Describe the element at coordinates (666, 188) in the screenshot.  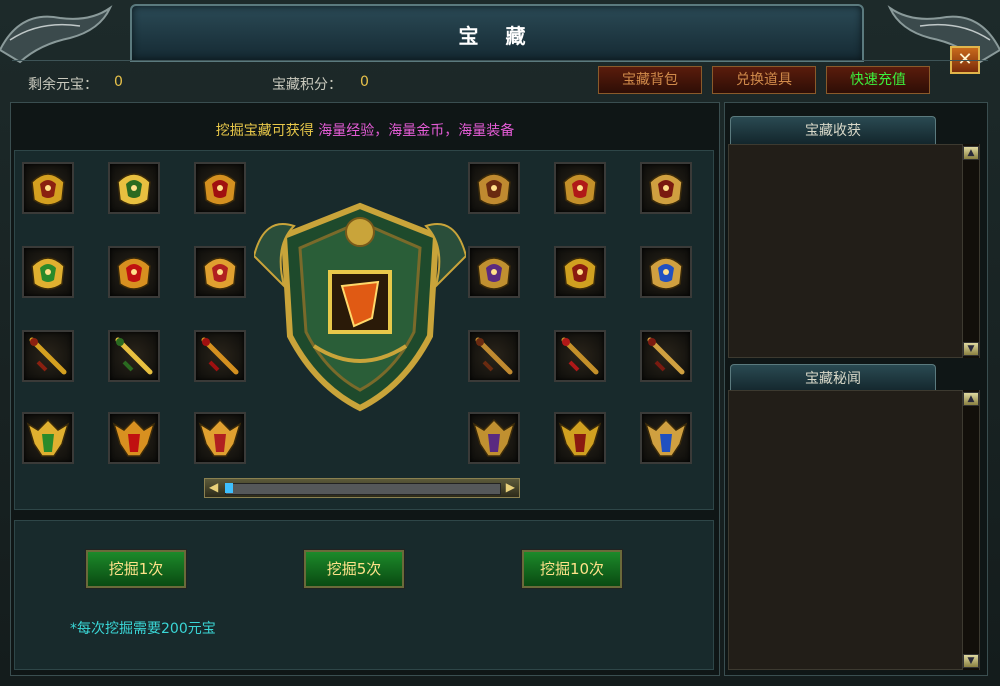
I see `dragon-mask-icon` at that location.